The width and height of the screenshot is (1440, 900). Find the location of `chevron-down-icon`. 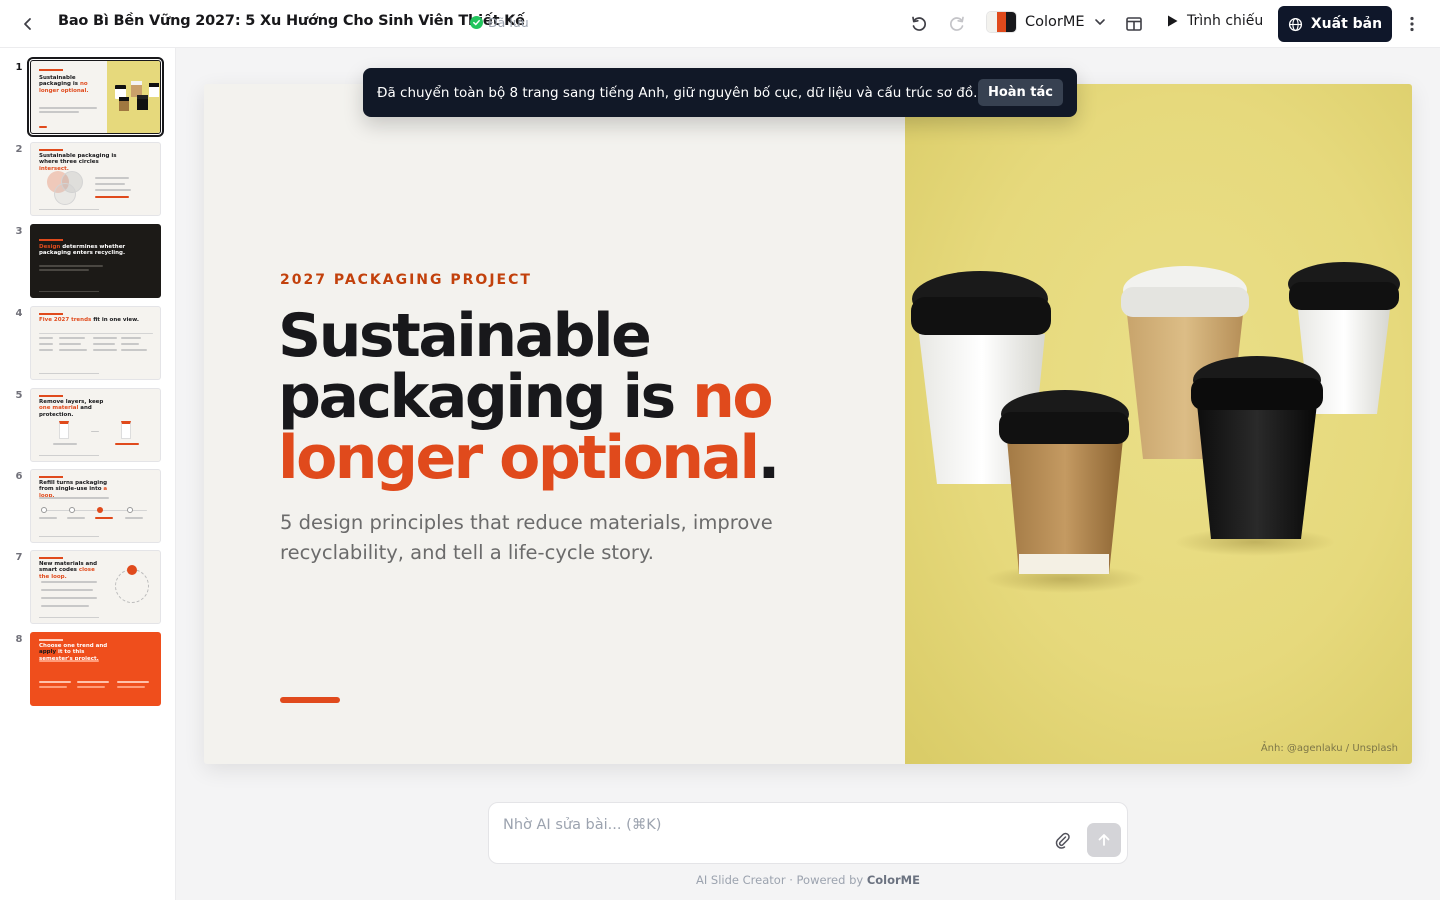

chevron-down-icon is located at coordinates (1099, 22).